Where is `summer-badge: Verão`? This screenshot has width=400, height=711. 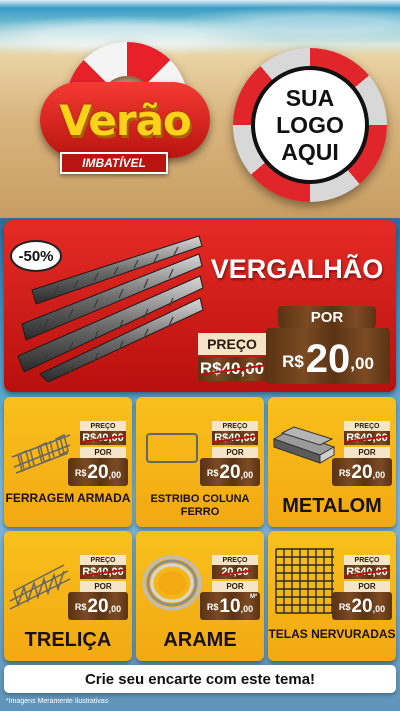 summer-badge: Verão is located at coordinates (125, 120).